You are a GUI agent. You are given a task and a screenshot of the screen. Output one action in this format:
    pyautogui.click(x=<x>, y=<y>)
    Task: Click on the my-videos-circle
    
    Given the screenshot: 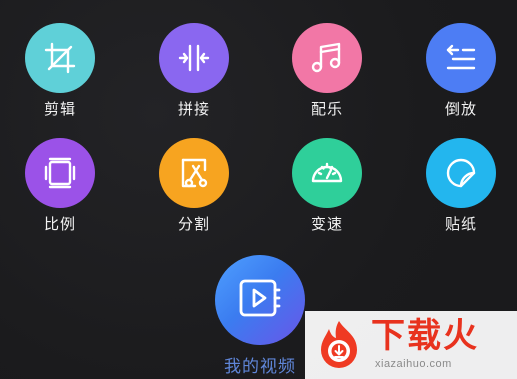 What is the action you would take?
    pyautogui.click(x=260, y=300)
    